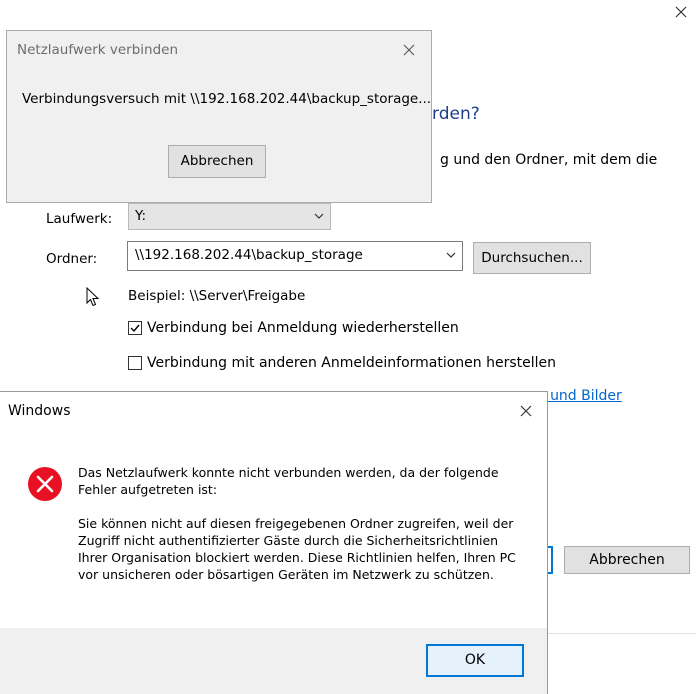  What do you see at coordinates (249, 255) in the screenshot?
I see `folder-value: \\192.168.202.44\backup_storage` at bounding box center [249, 255].